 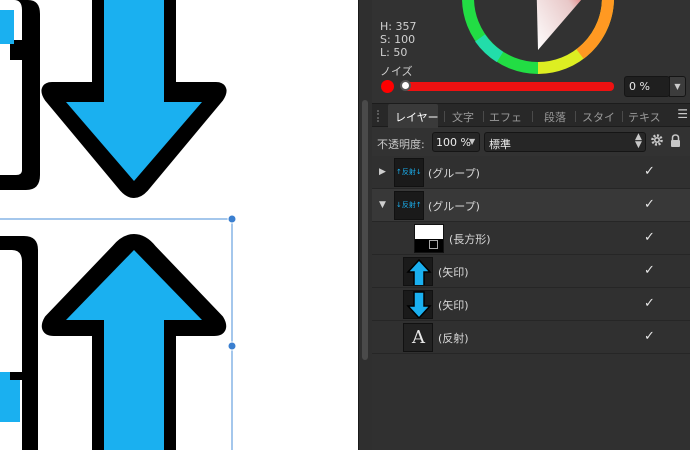 I want to click on panel-grip-handle, so click(x=380, y=116).